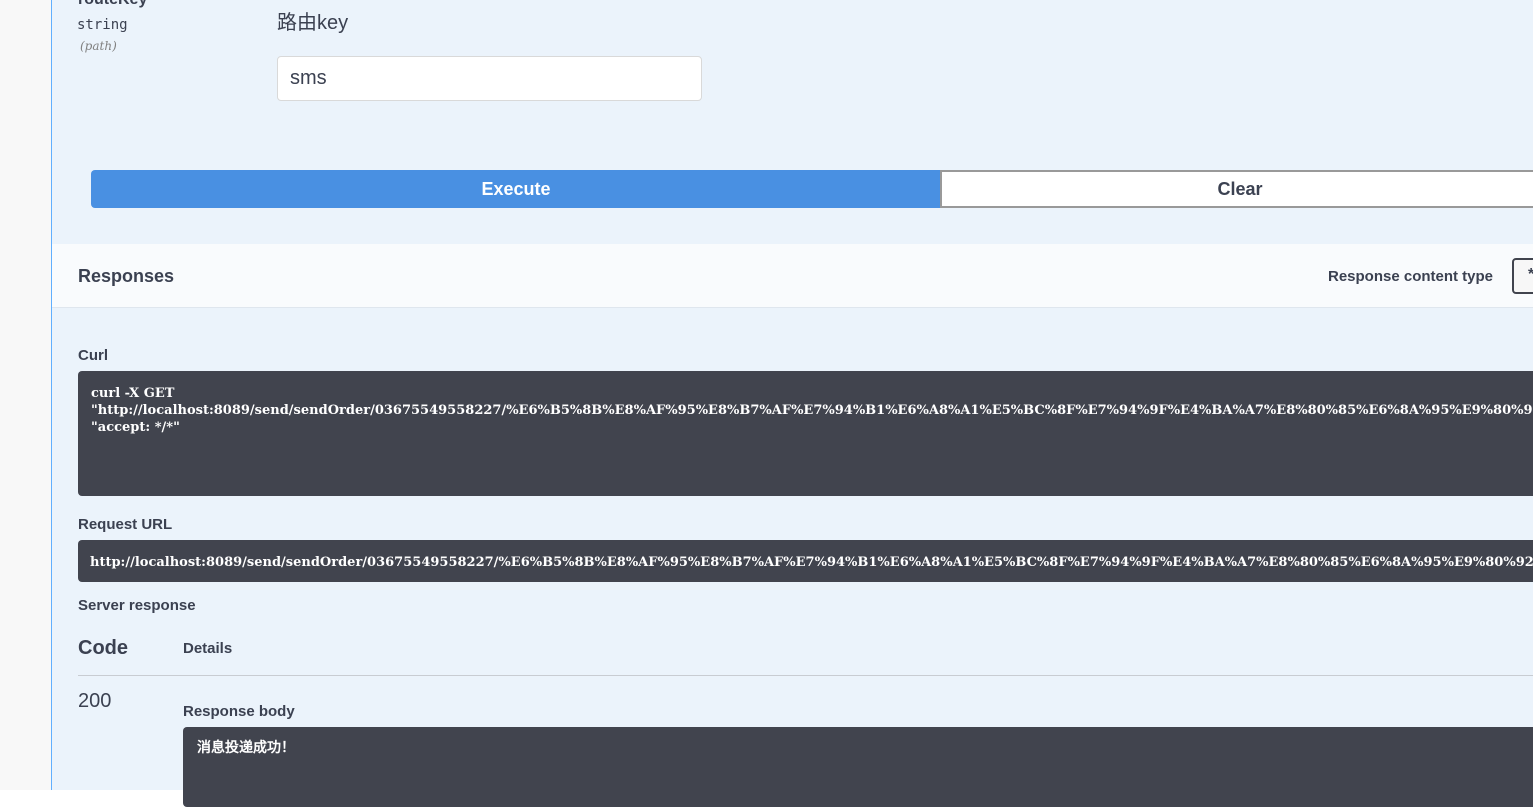 The image size is (1533, 807). I want to click on details-column-header: Details, so click(208, 648).